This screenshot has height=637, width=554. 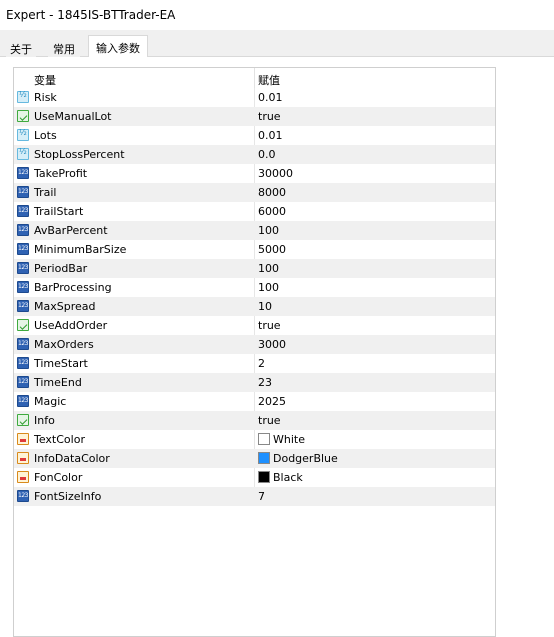 I want to click on table-row: TakeProfit 30000, so click(x=254, y=173).